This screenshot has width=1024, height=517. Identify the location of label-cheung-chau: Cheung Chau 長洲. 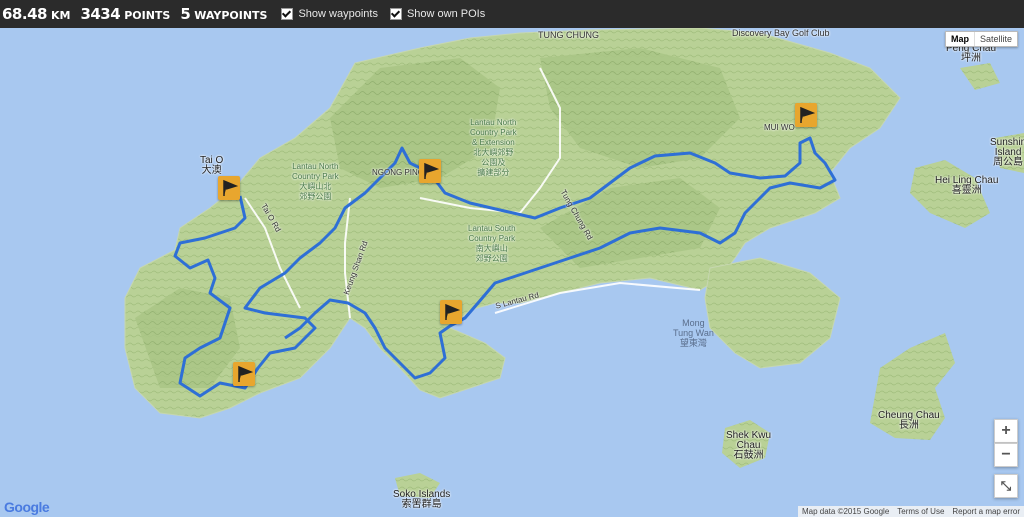
(909, 420).